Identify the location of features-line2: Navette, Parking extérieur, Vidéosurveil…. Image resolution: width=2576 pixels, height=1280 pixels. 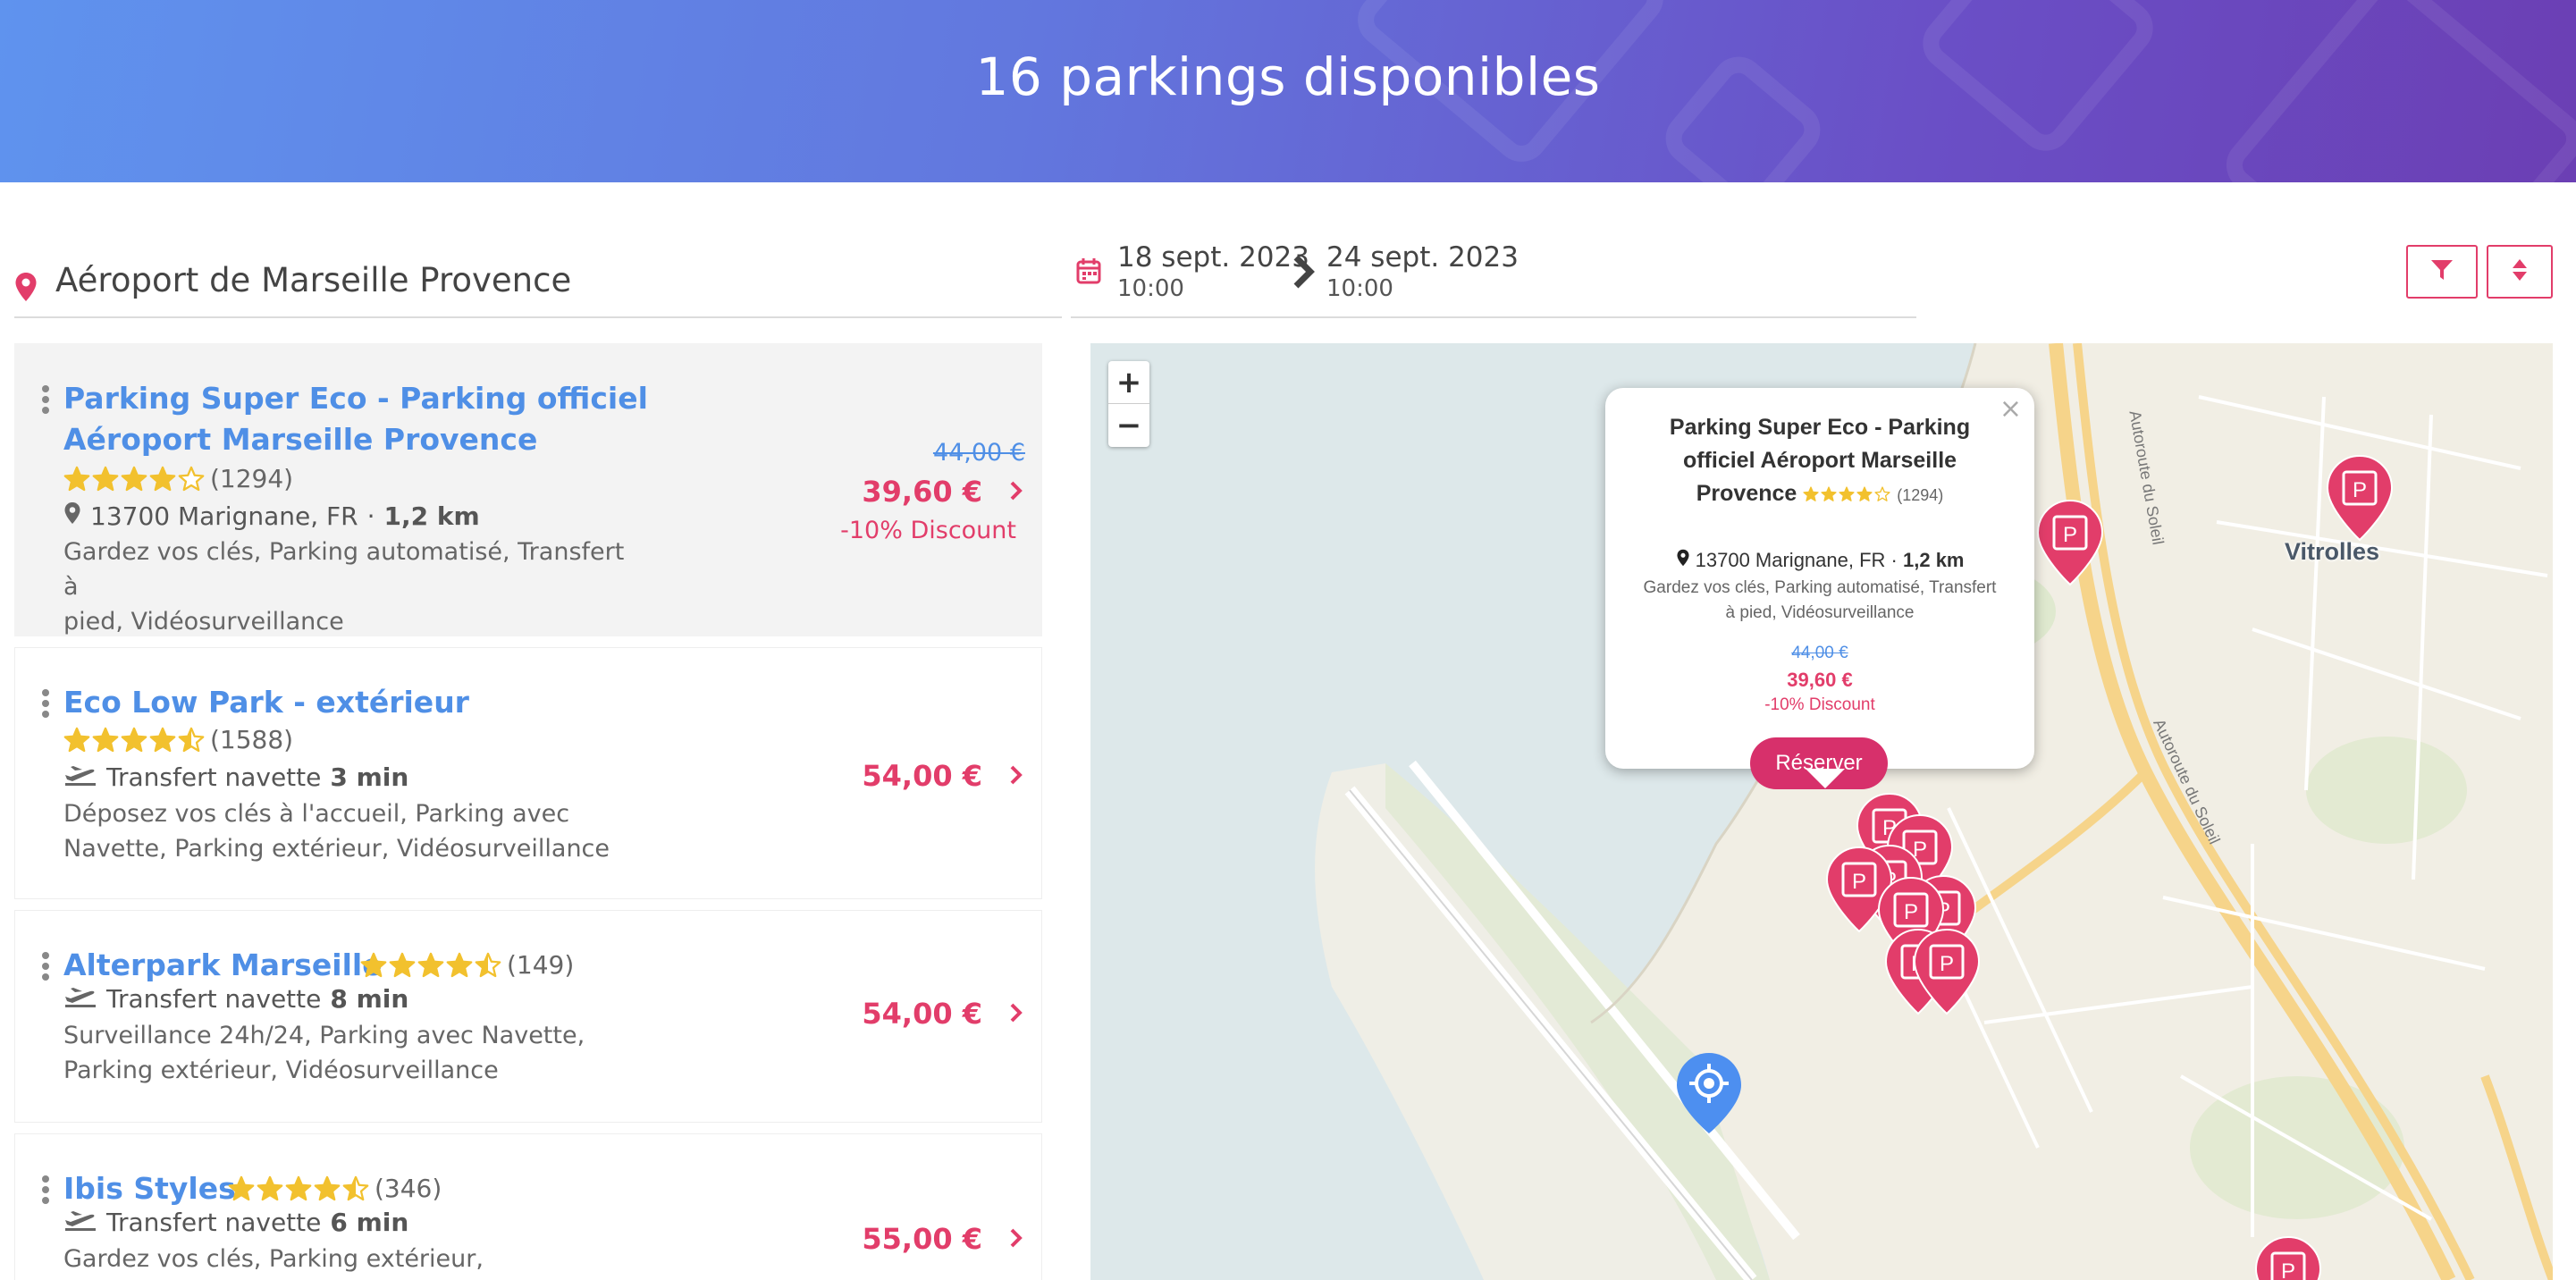
(337, 849).